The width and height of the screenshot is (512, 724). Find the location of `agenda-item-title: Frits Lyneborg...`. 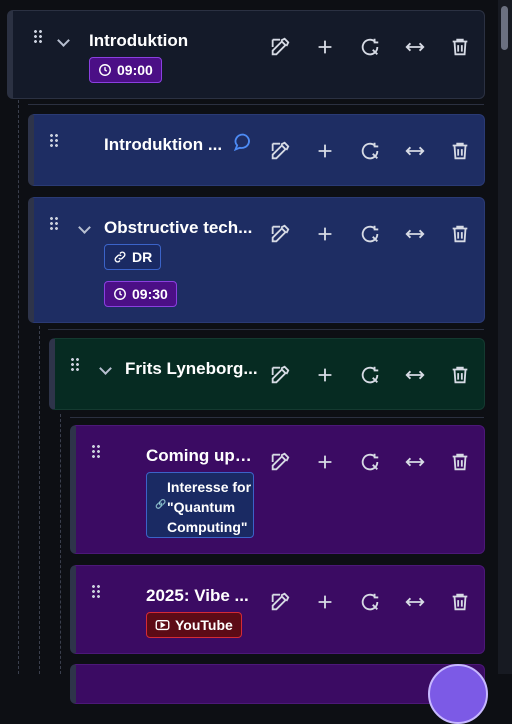

agenda-item-title: Frits Lyneborg... is located at coordinates (191, 368).